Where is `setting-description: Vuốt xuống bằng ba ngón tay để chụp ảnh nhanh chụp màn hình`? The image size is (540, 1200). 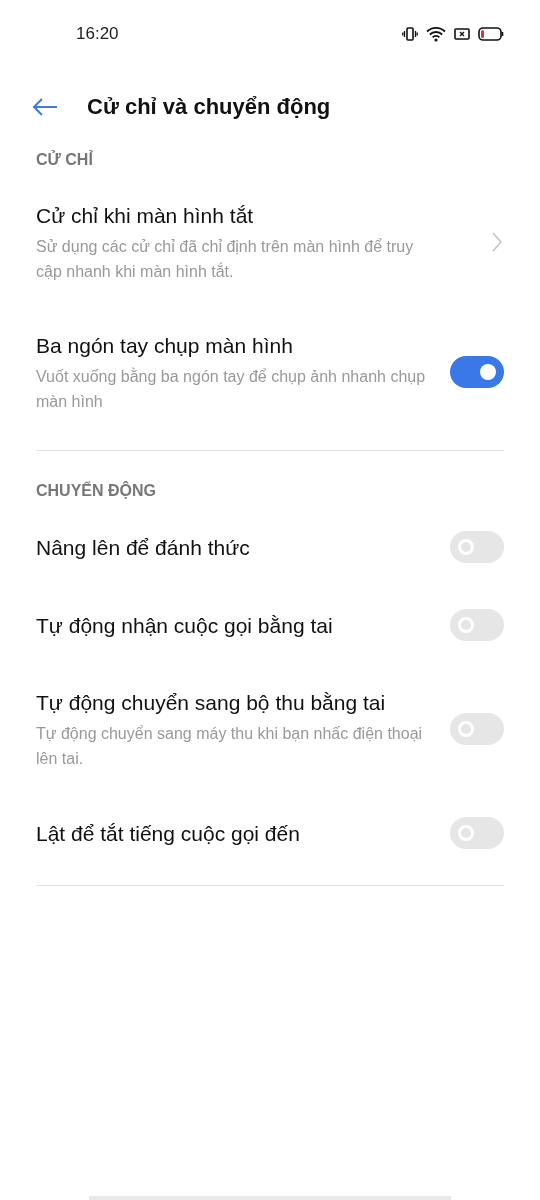 setting-description: Vuốt xuống bằng ba ngón tay để chụp ảnh nhanh chụp màn hình is located at coordinates (231, 389).